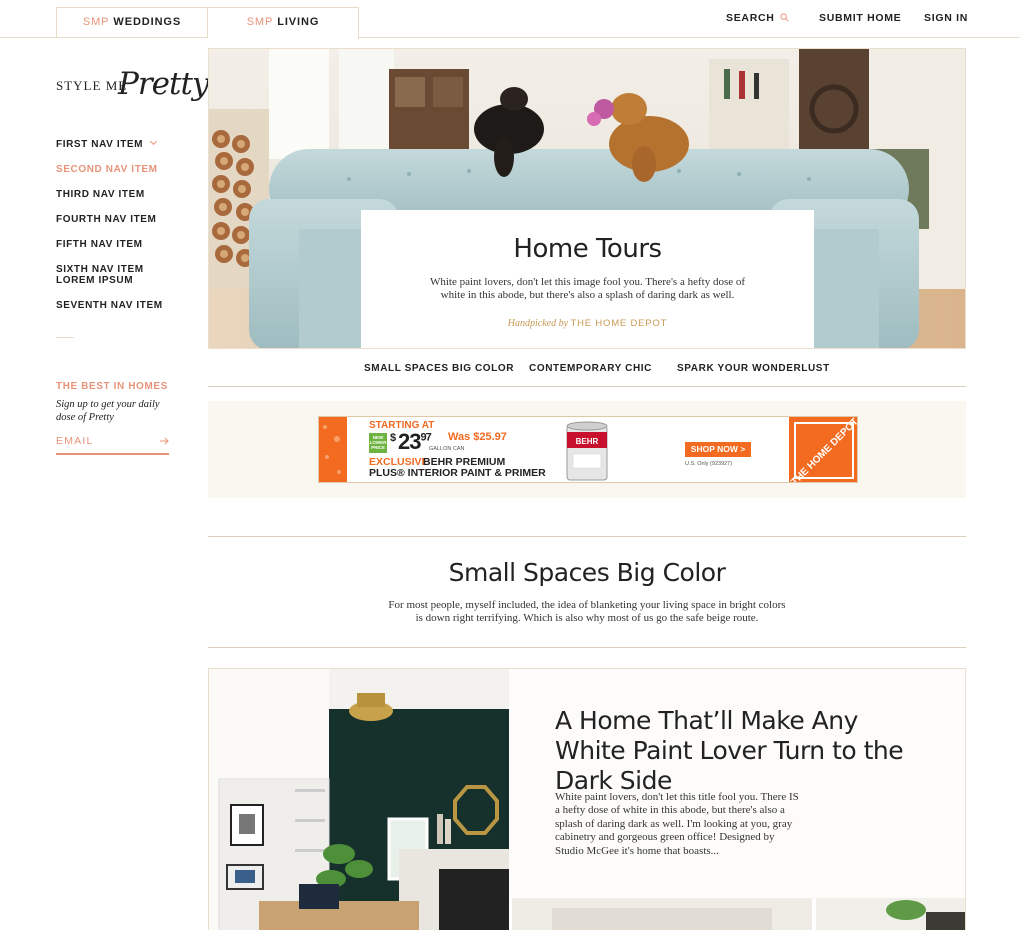 The image size is (1020, 930). I want to click on shop-now-button: SHOP NOW >, so click(718, 449).